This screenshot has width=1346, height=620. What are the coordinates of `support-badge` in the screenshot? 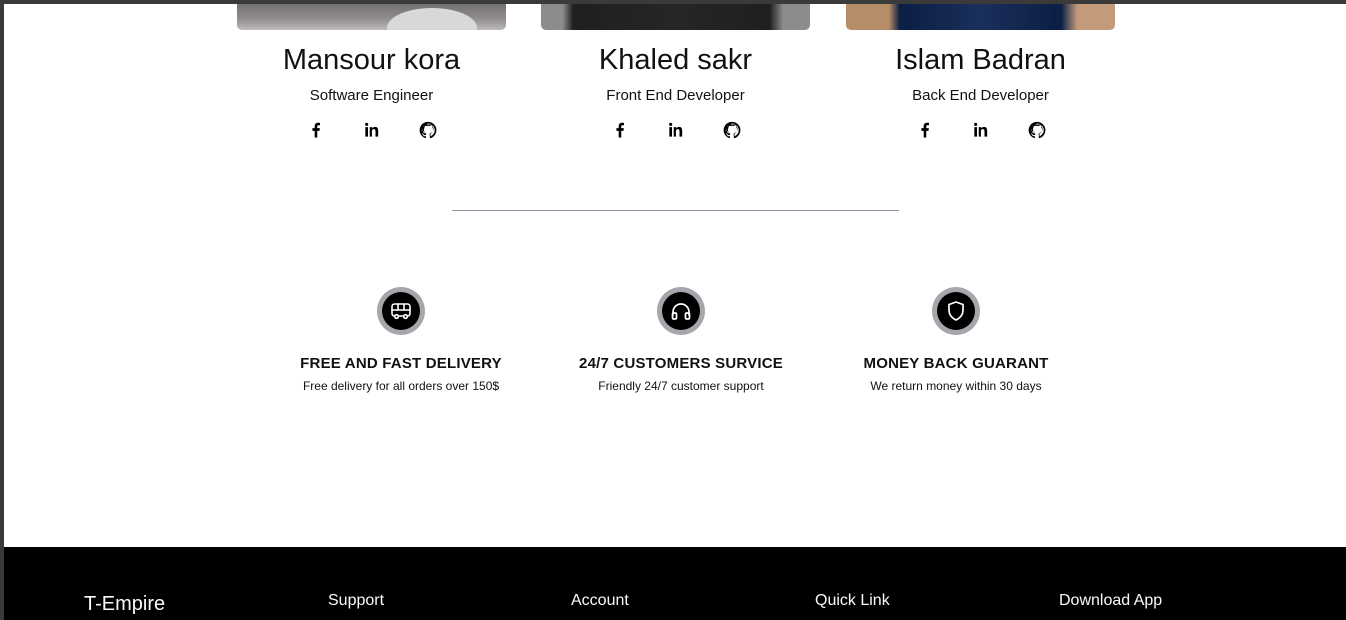 It's located at (681, 311).